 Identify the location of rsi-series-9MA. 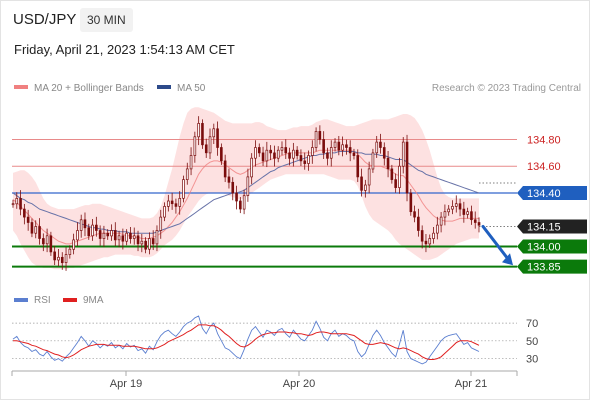
(246, 342).